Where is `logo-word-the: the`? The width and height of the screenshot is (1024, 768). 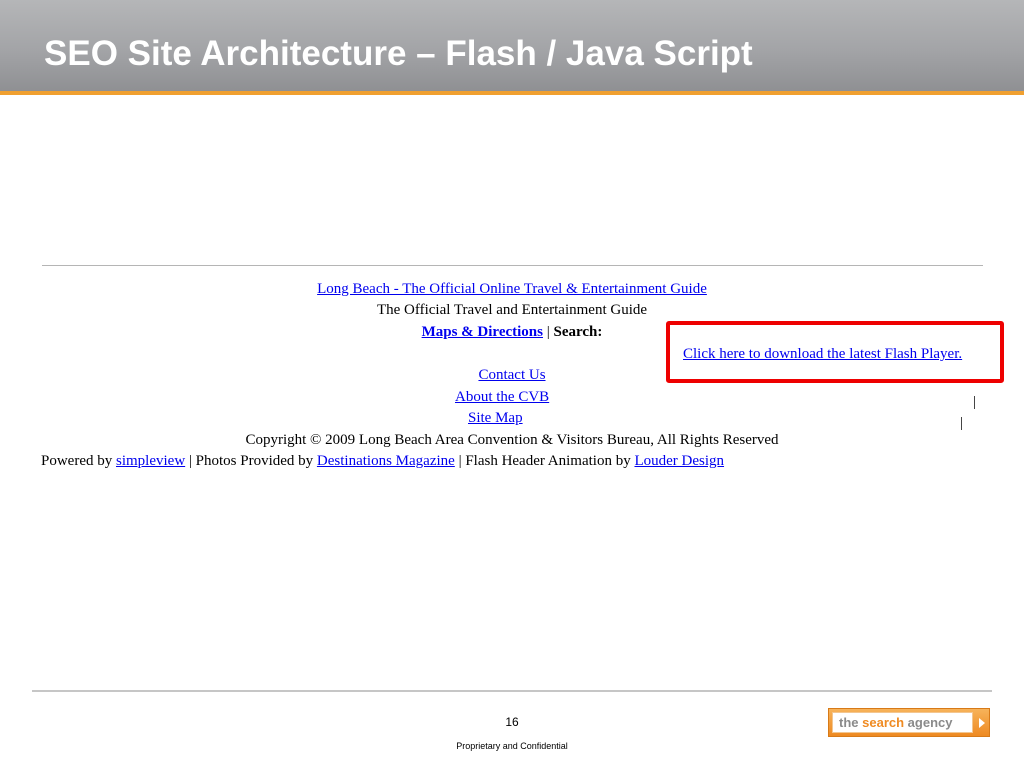 logo-word-the: the is located at coordinates (849, 722).